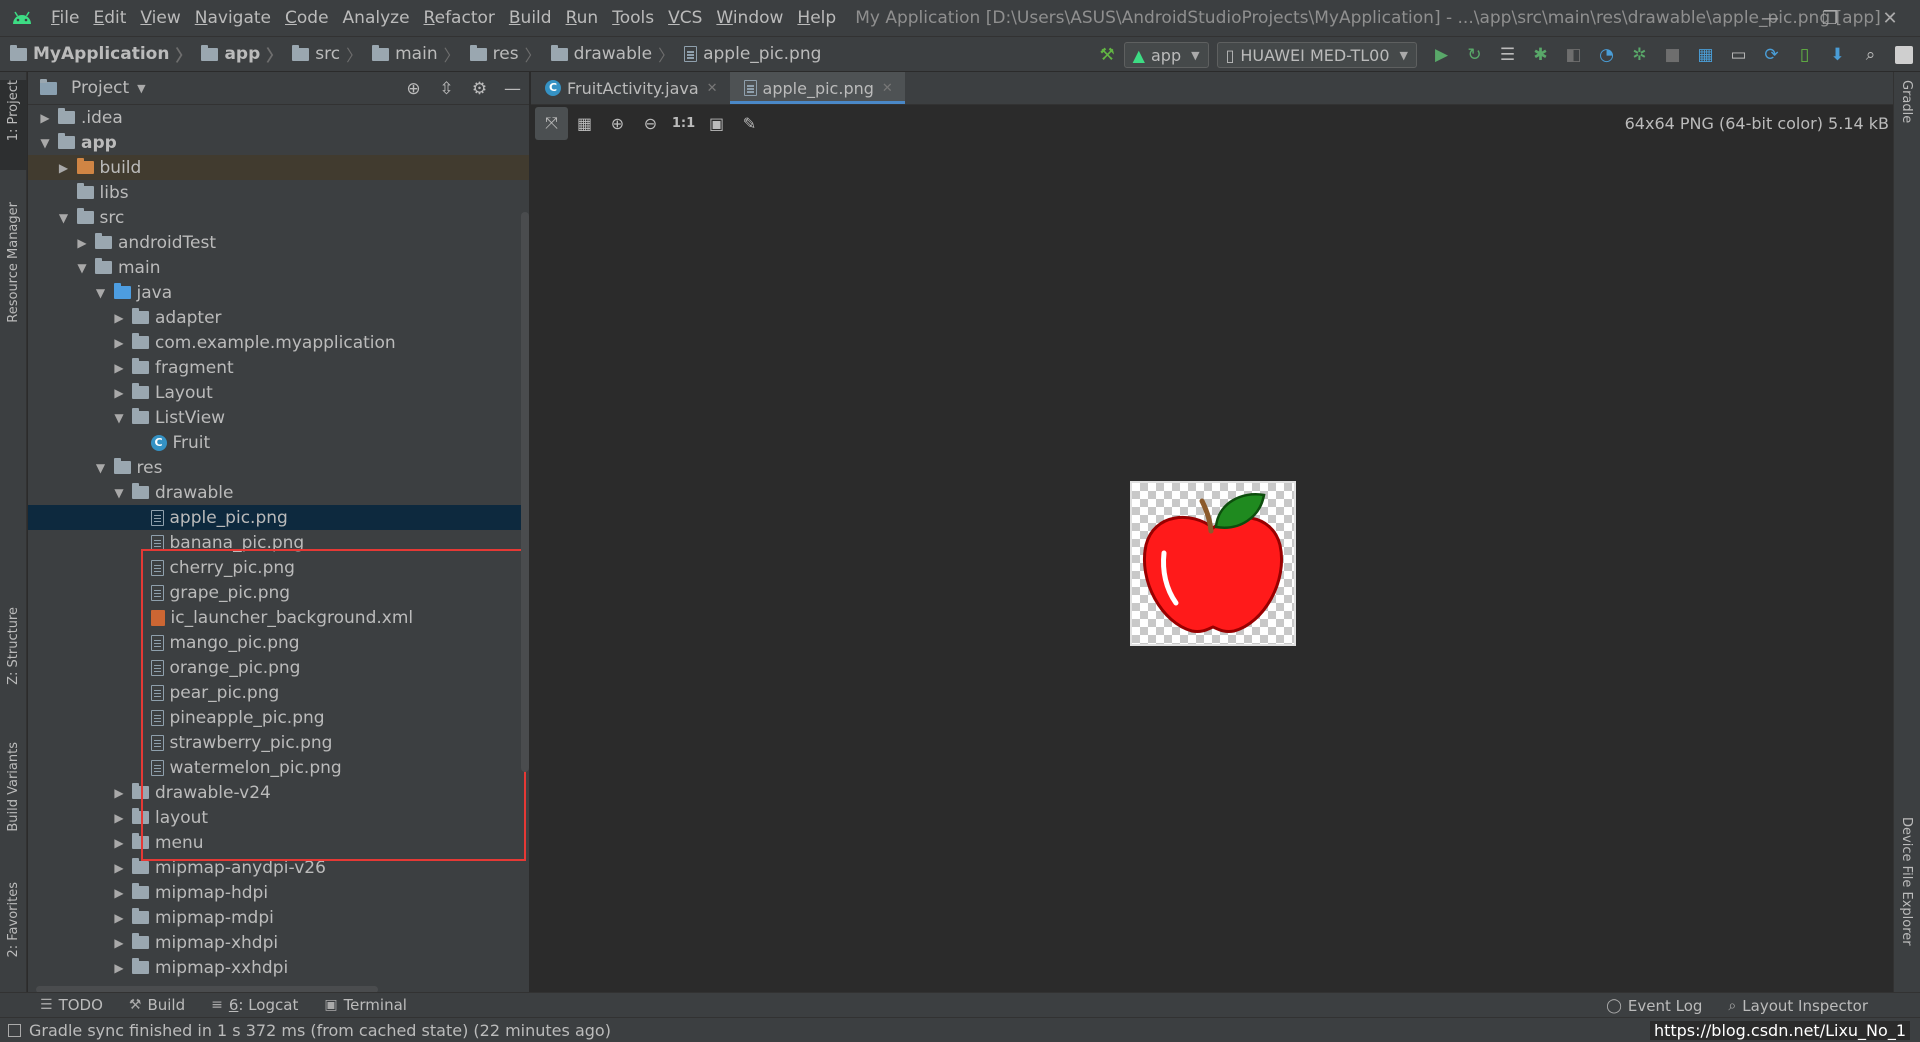 The height and width of the screenshot is (1042, 1920). I want to click on tree-item: ic_launcher_background.xml, so click(278, 617).